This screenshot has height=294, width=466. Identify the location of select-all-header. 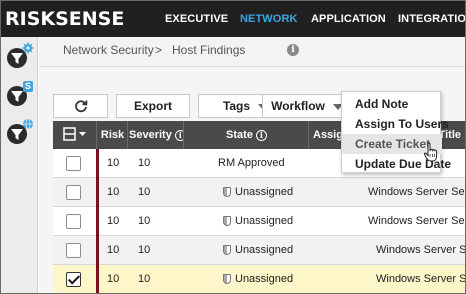
(75, 135).